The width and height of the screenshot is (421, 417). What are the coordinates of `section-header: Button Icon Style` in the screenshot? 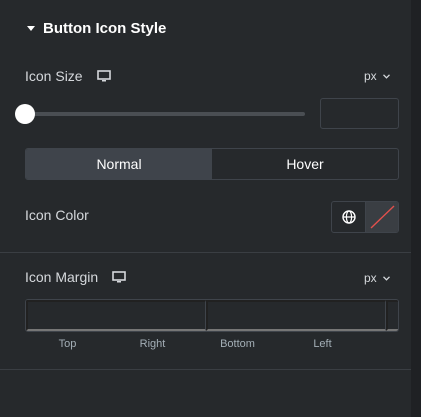 It's located at (96, 28).